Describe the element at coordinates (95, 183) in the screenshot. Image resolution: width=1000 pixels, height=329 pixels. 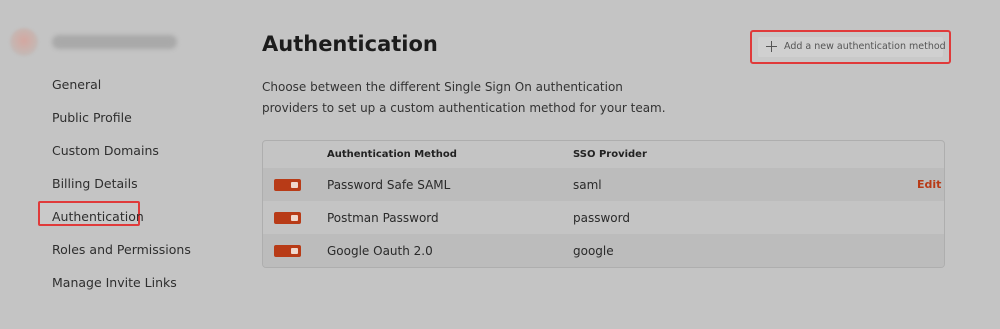
I see `sidebar-item-label: Billing Details` at that location.